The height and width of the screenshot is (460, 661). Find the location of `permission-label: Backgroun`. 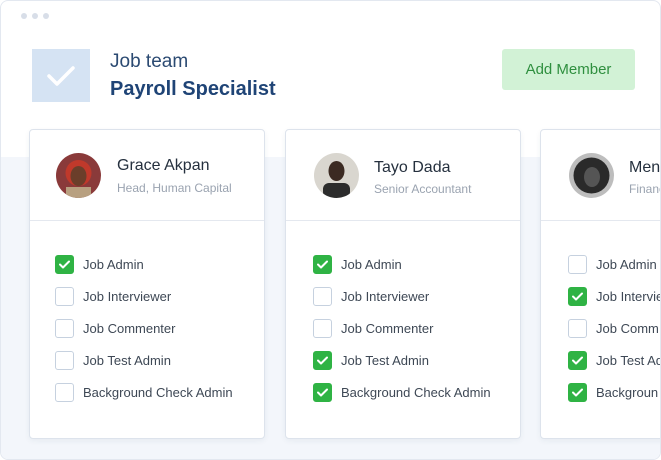

permission-label: Backgroun is located at coordinates (627, 392).